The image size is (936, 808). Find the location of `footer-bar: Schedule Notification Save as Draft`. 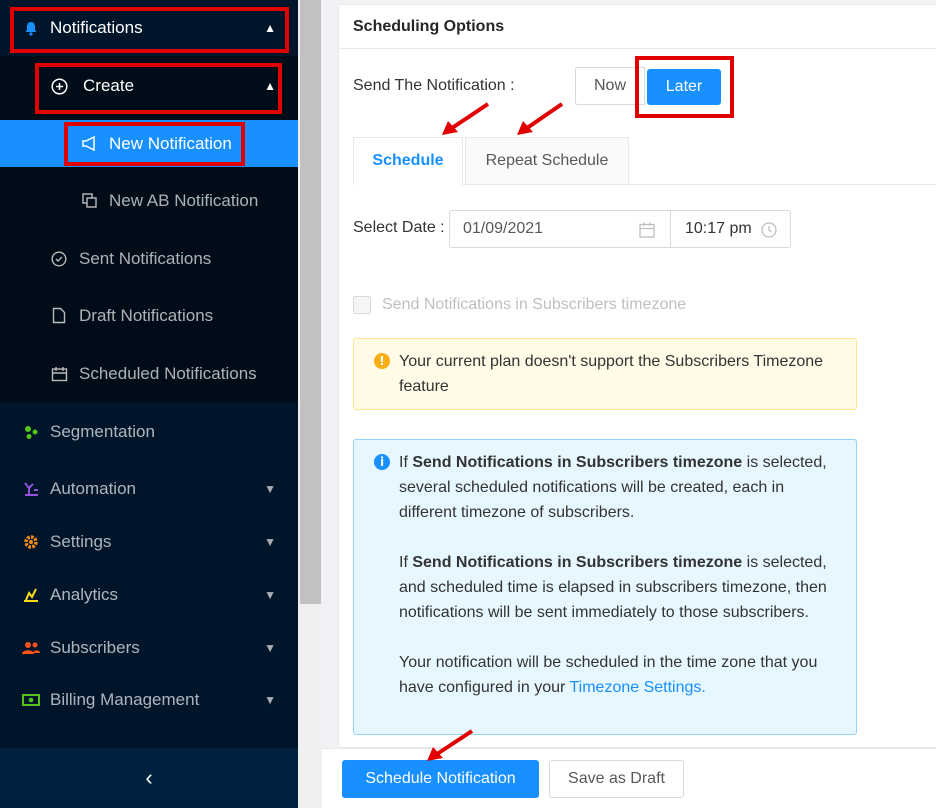

footer-bar: Schedule Notification Save as Draft is located at coordinates (629, 778).